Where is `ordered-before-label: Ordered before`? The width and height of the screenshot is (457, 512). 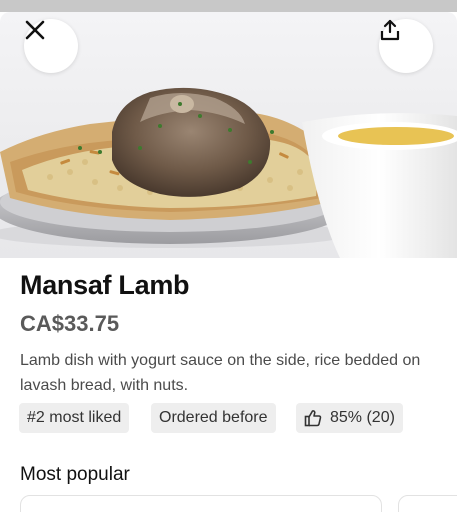
ordered-before-label: Ordered before is located at coordinates (213, 417).